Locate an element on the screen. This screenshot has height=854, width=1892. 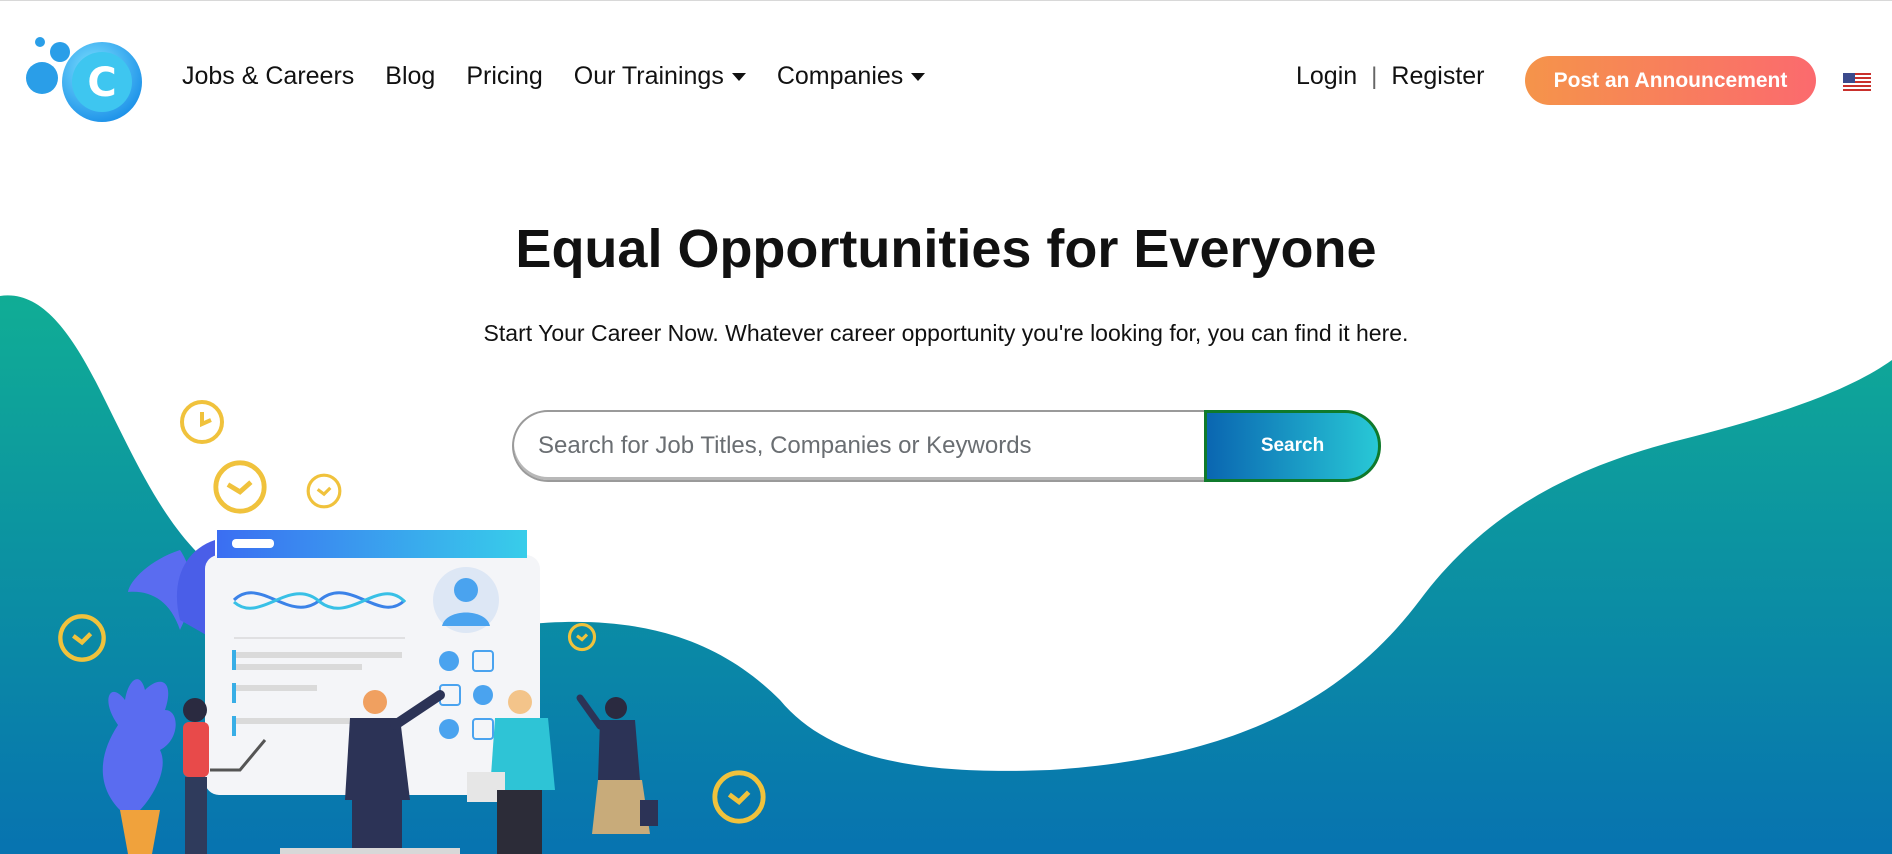
plant-icon is located at coordinates (139, 744).